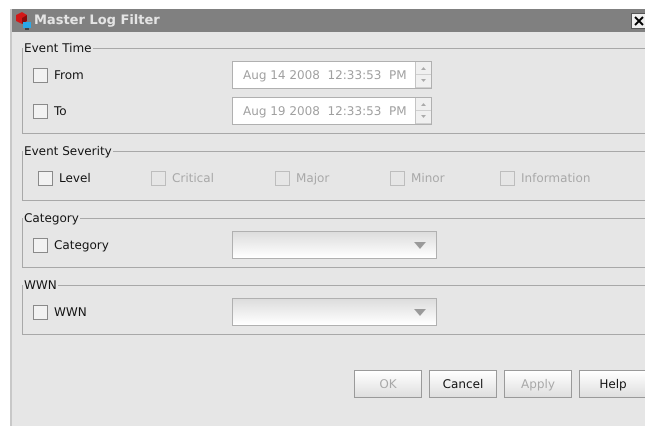 The height and width of the screenshot is (426, 645). I want to click on close-icon, so click(638, 20).